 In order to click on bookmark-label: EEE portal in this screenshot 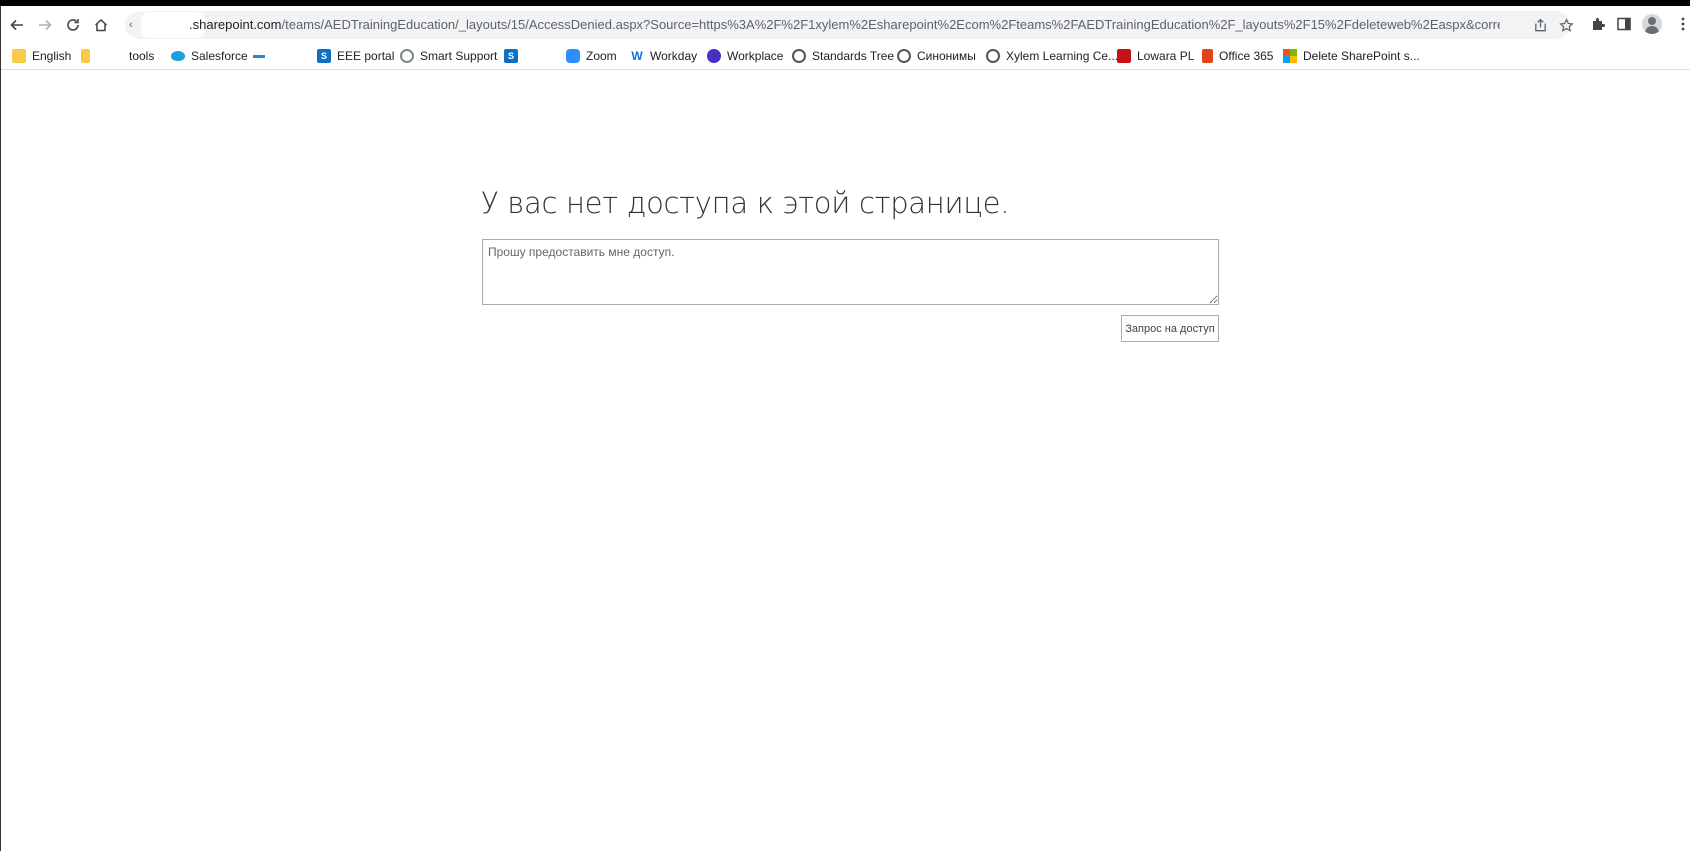, I will do `click(366, 56)`.